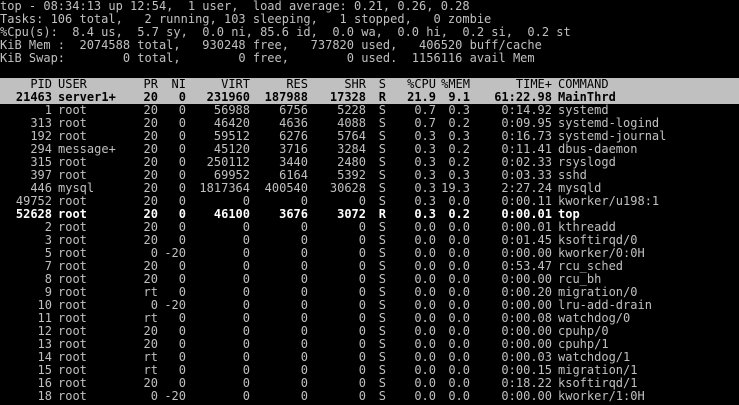 Image resolution: width=739 pixels, height=405 pixels. What do you see at coordinates (369, 331) in the screenshot?
I see `process-row: 12 root 20 0 0 0 0 S 0.0 0.0 0:00.00 cpuhp/0` at bounding box center [369, 331].